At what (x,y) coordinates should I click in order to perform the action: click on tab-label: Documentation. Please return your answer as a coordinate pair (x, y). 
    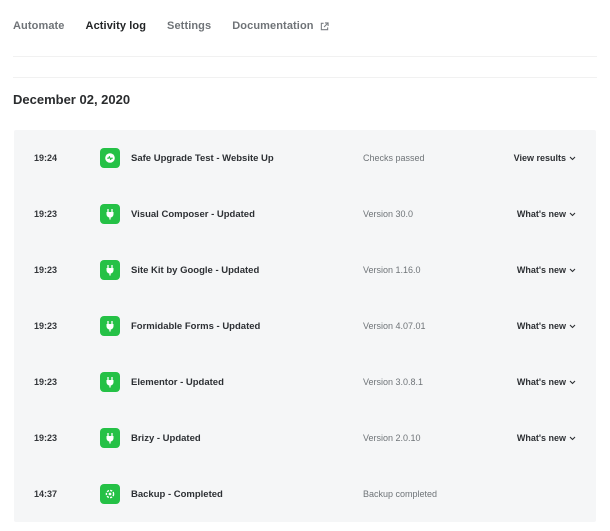
    Looking at the image, I should click on (273, 26).